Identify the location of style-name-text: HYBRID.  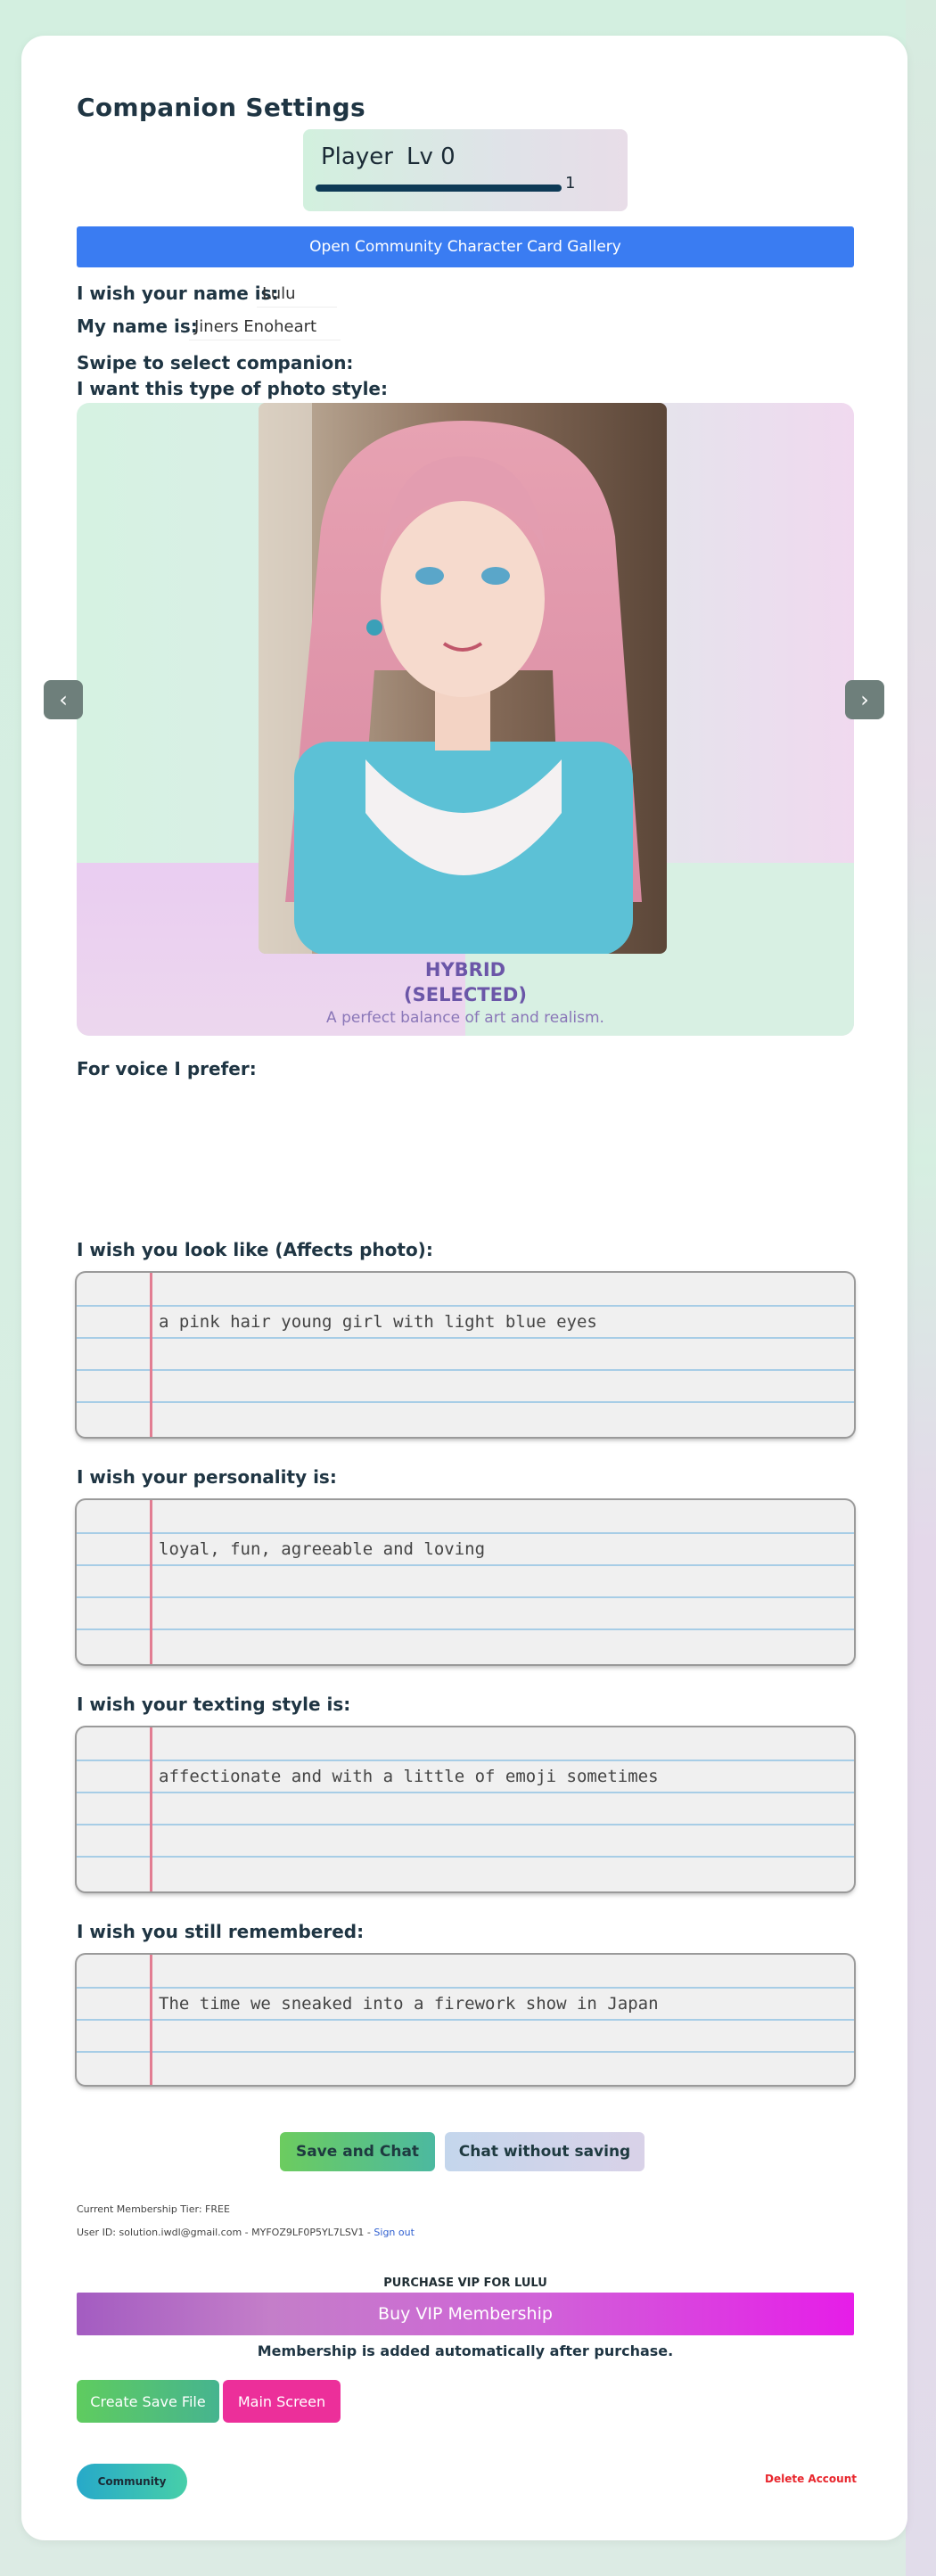
(465, 970).